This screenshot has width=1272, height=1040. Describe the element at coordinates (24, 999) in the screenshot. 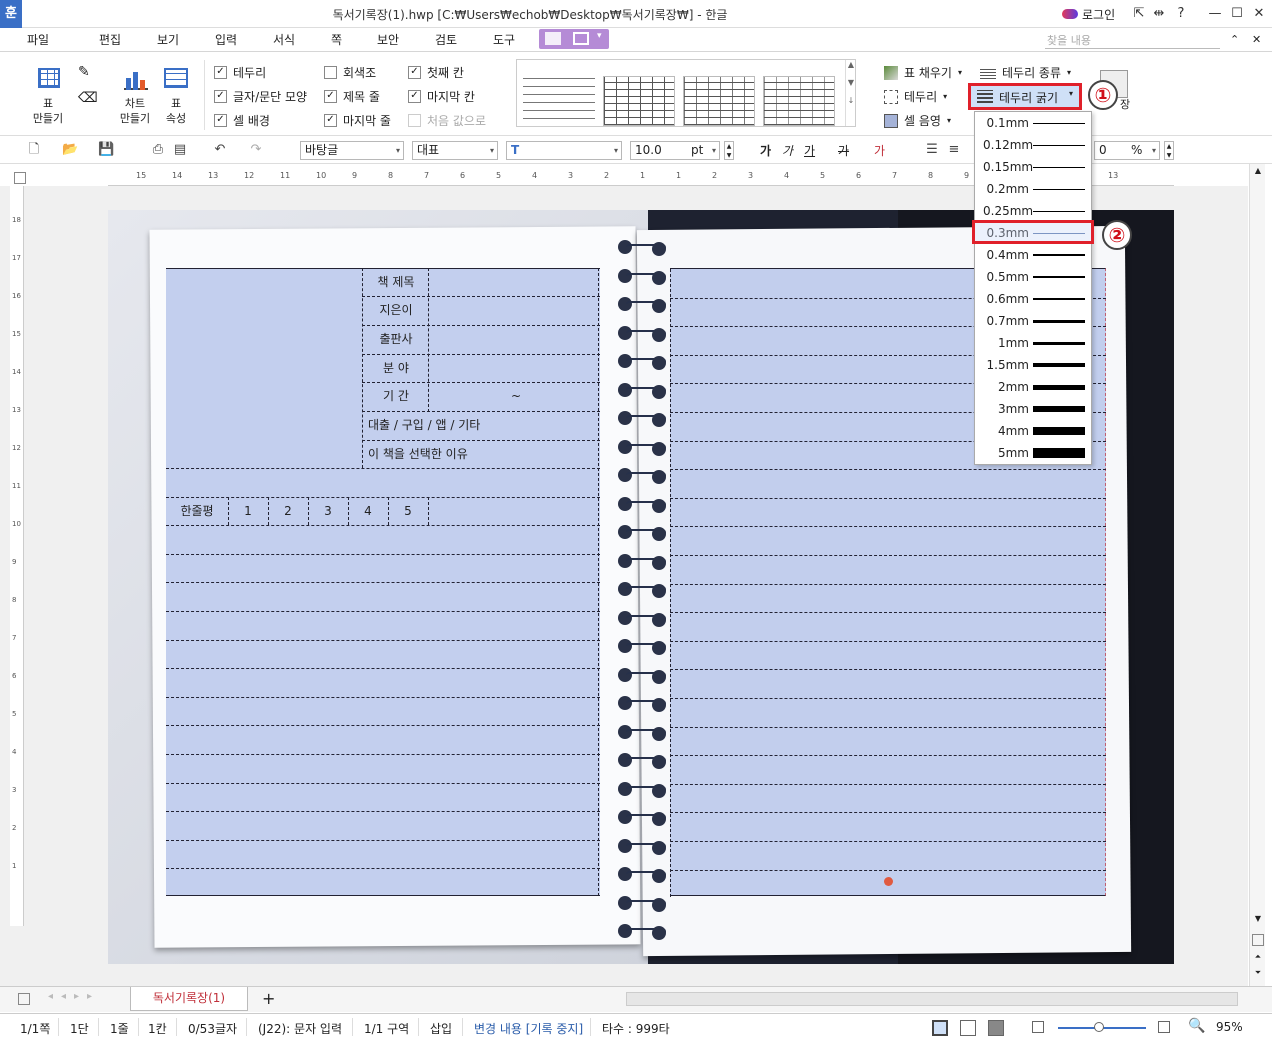

I see `tab-list-icon` at that location.